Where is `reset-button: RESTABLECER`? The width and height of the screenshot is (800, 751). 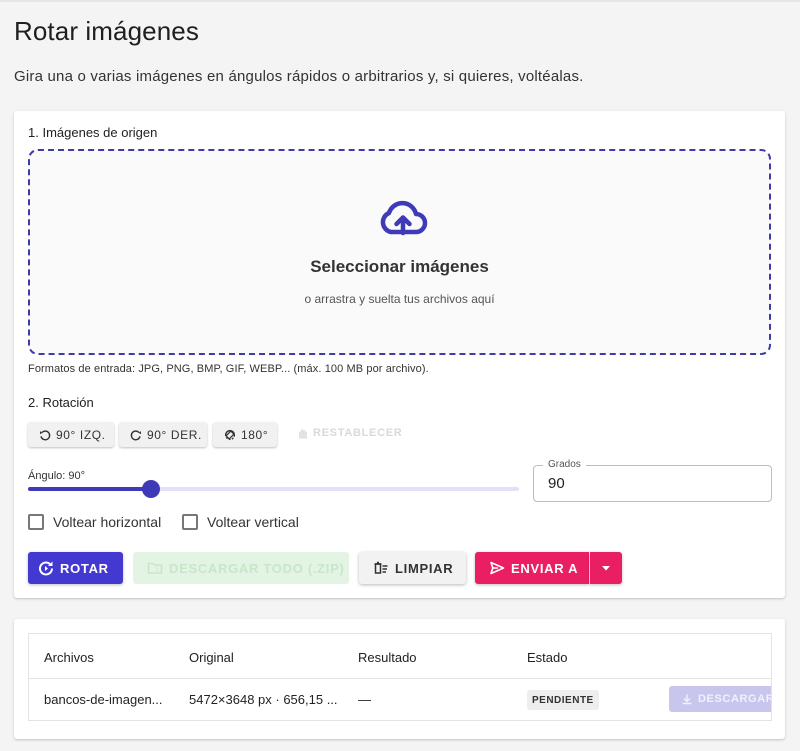
reset-button: RESTABLECER is located at coordinates (349, 433).